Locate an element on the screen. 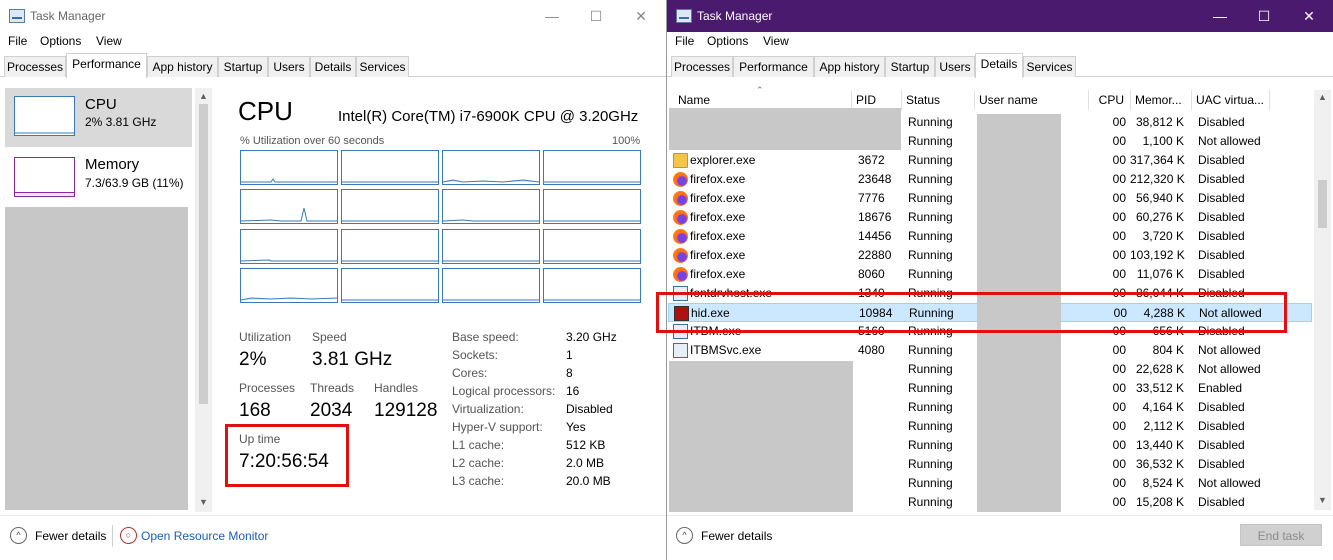 This screenshot has height=560, width=1333. details-scrollbar: ▲ ▼ is located at coordinates (1322, 300).